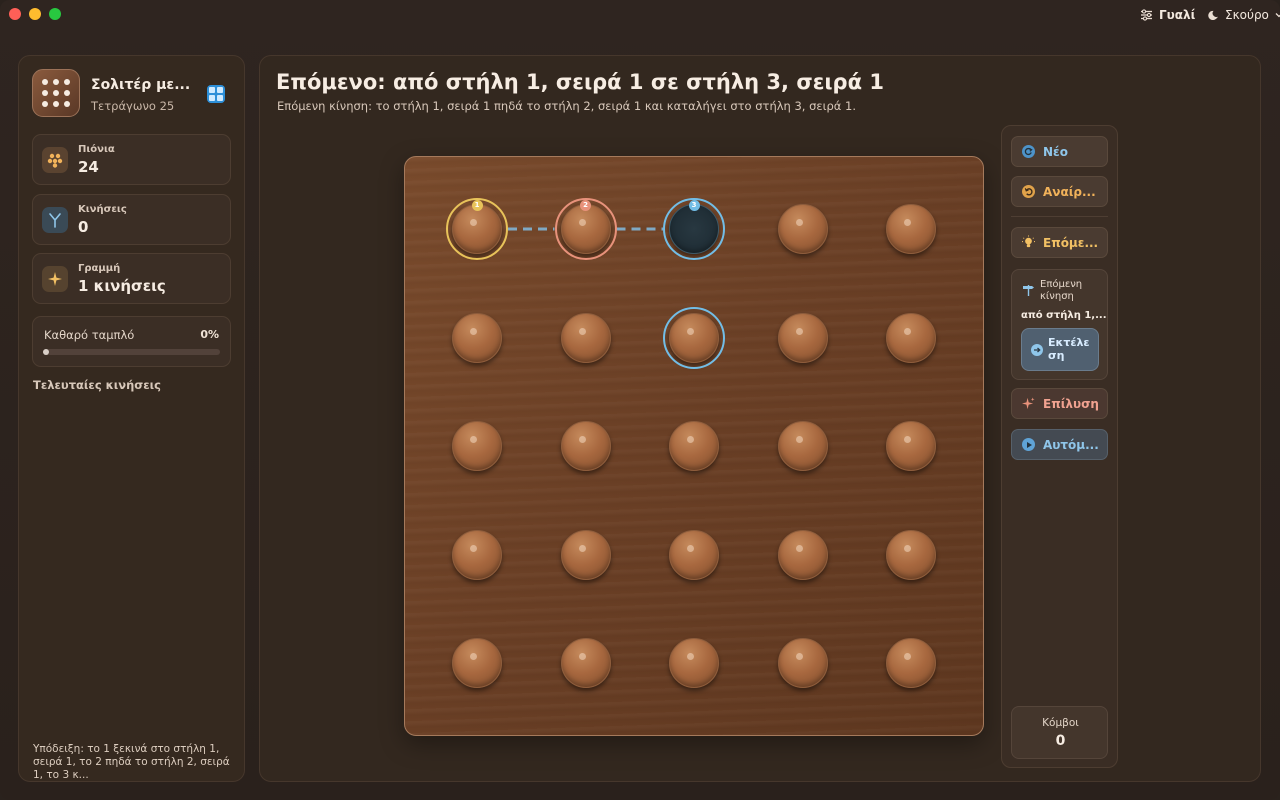 The image size is (1280, 800). Describe the element at coordinates (102, 209) in the screenshot. I see `stat-moves-label: Κινήσεις` at that location.